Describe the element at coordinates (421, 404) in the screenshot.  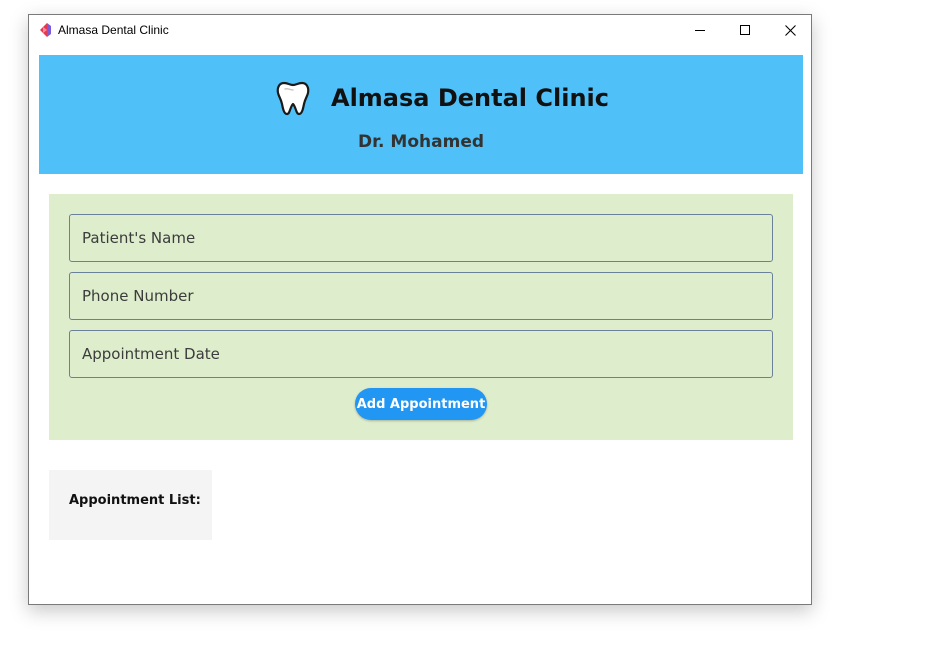
I see `add-appointment-button: Add Appointment` at that location.